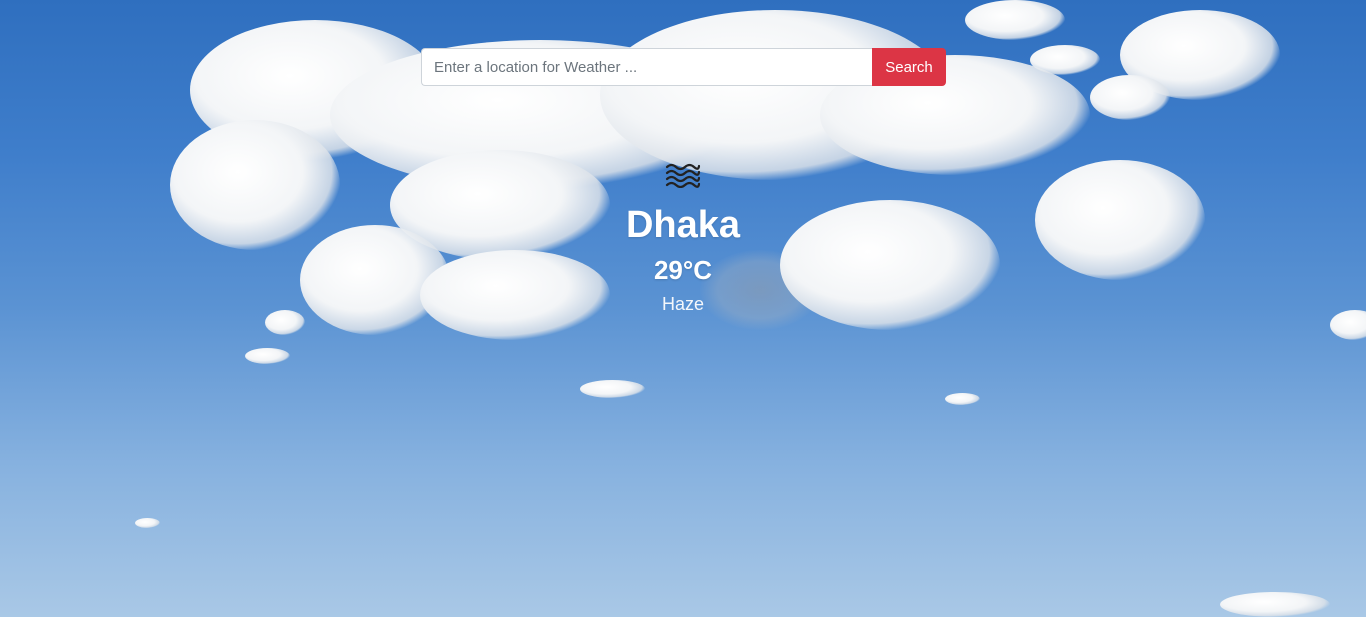 Image resolution: width=1366 pixels, height=617 pixels. I want to click on haze-icon, so click(683, 175).